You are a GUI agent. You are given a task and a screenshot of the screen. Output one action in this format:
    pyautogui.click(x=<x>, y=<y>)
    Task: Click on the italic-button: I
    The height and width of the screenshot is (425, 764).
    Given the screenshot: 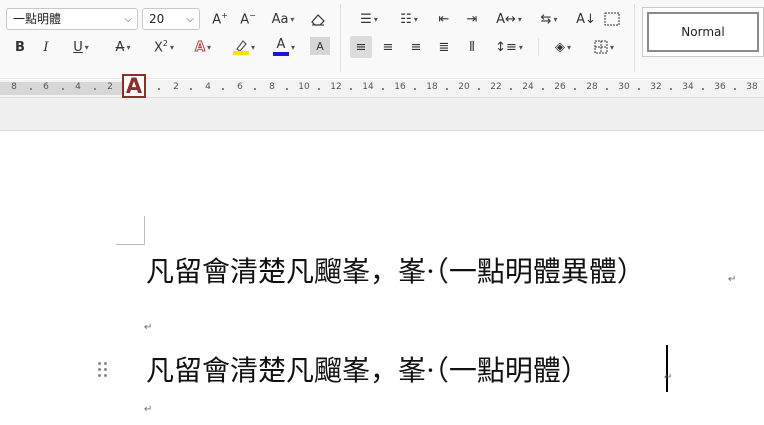 What is the action you would take?
    pyautogui.click(x=46, y=47)
    